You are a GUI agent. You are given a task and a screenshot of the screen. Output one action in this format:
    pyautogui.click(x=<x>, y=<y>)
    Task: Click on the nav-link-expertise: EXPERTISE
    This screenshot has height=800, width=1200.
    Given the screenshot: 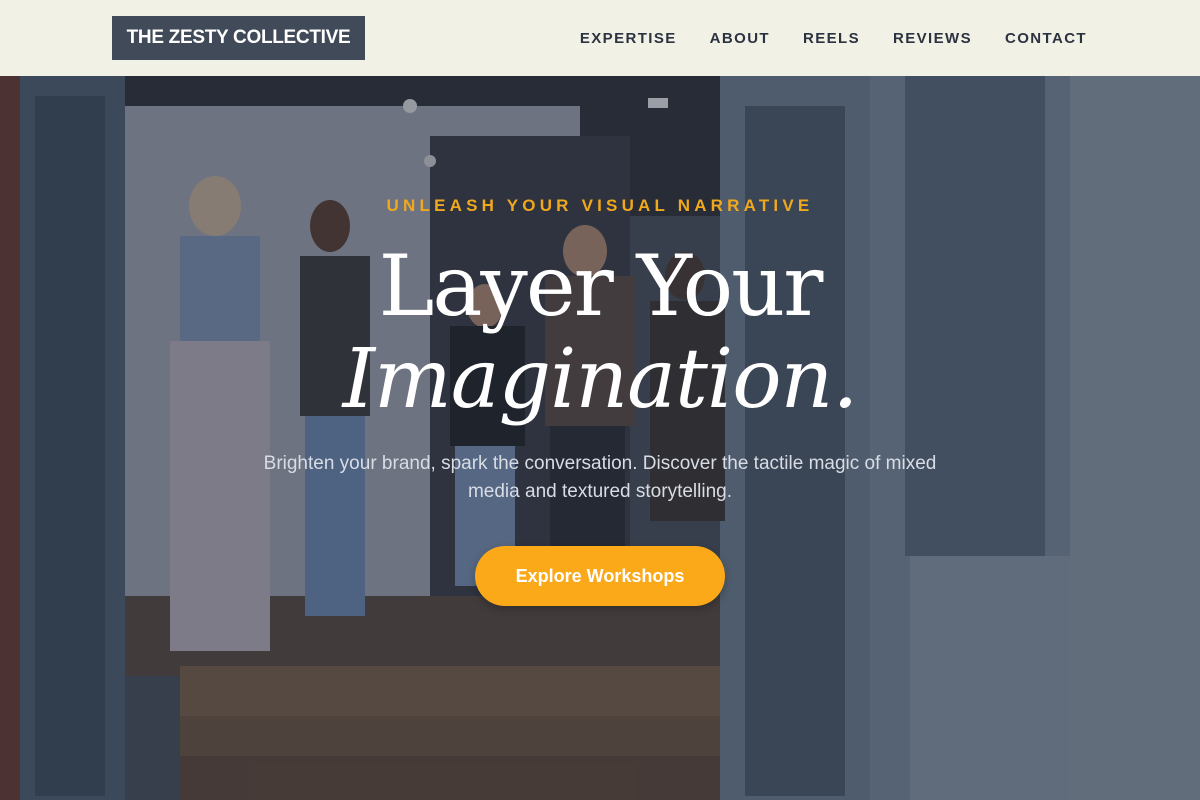 What is the action you would take?
    pyautogui.click(x=628, y=38)
    